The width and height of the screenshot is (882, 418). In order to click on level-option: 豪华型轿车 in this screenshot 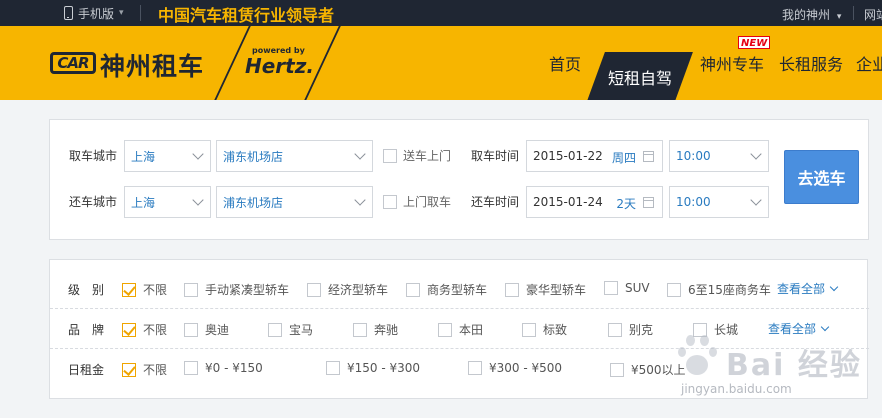, I will do `click(545, 289)`.